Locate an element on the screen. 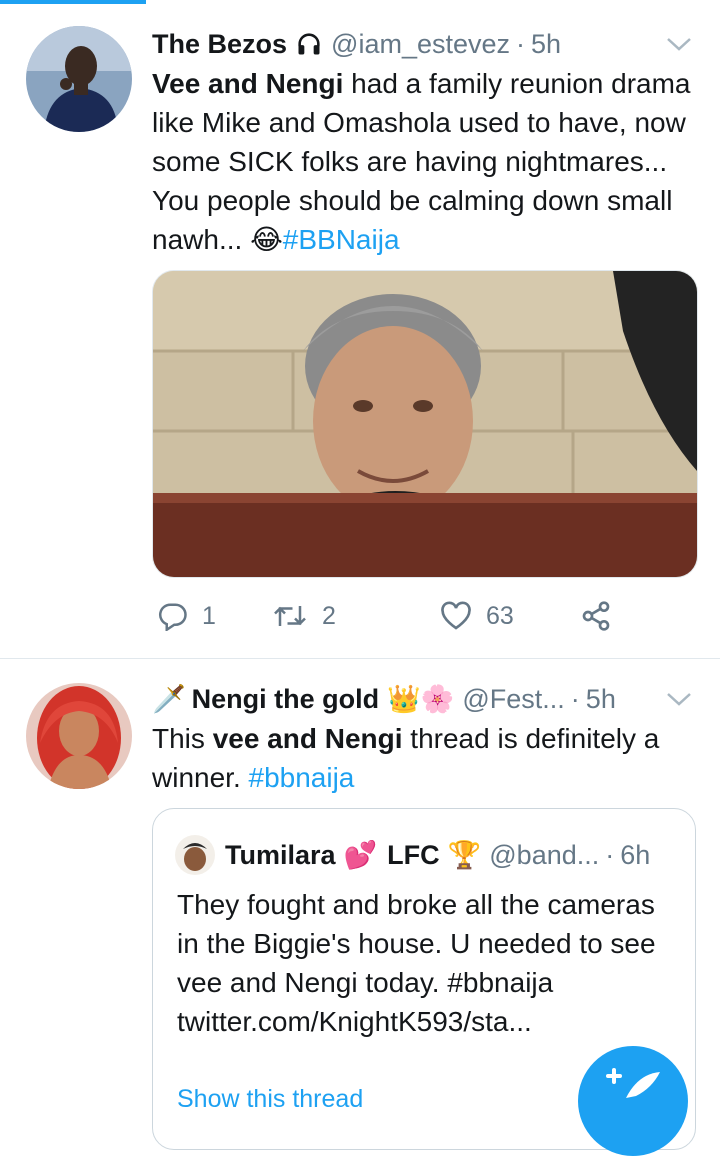 This screenshot has height=1156, width=720. retweet-button: 2 is located at coordinates (304, 616).